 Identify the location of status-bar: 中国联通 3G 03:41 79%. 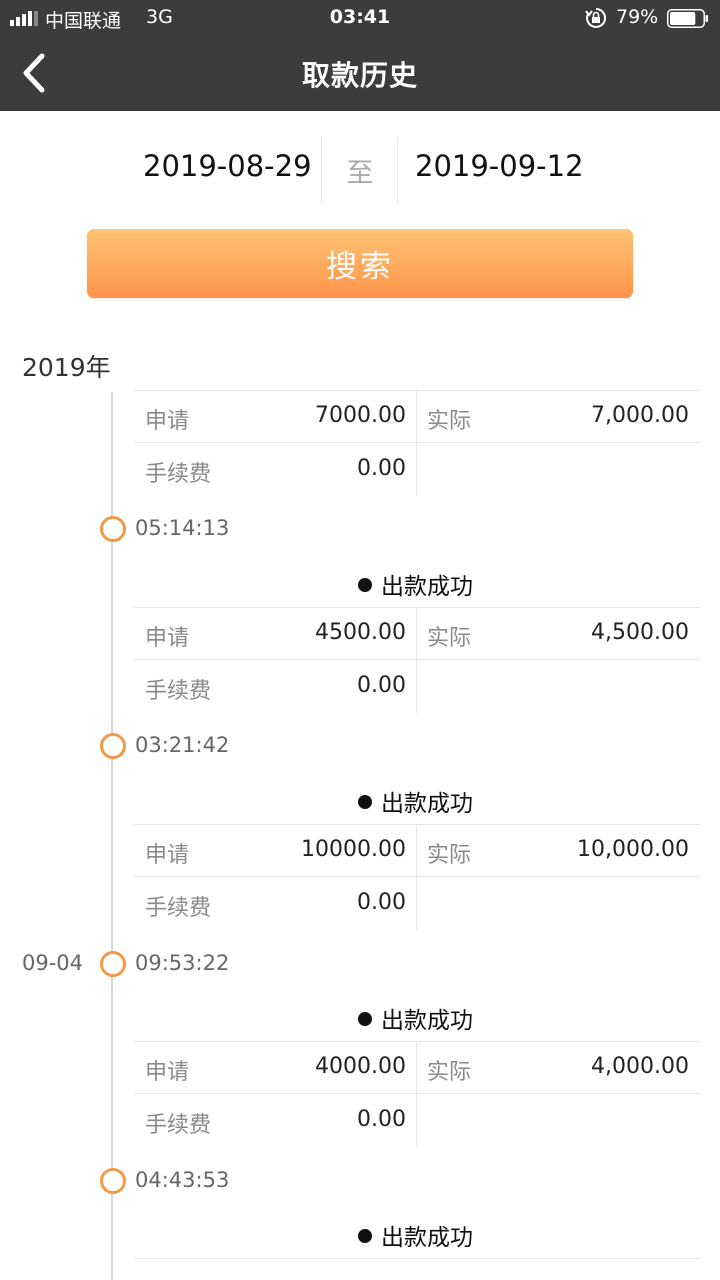
(360, 18).